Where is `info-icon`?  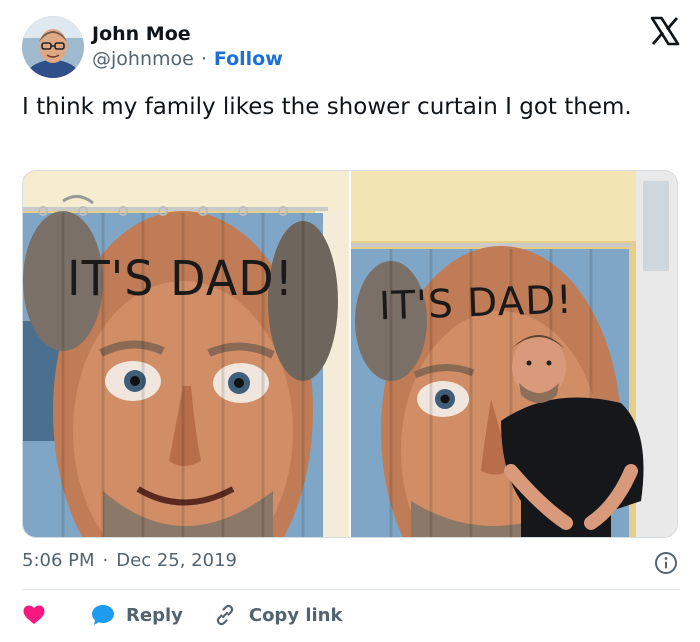
info-icon is located at coordinates (666, 563).